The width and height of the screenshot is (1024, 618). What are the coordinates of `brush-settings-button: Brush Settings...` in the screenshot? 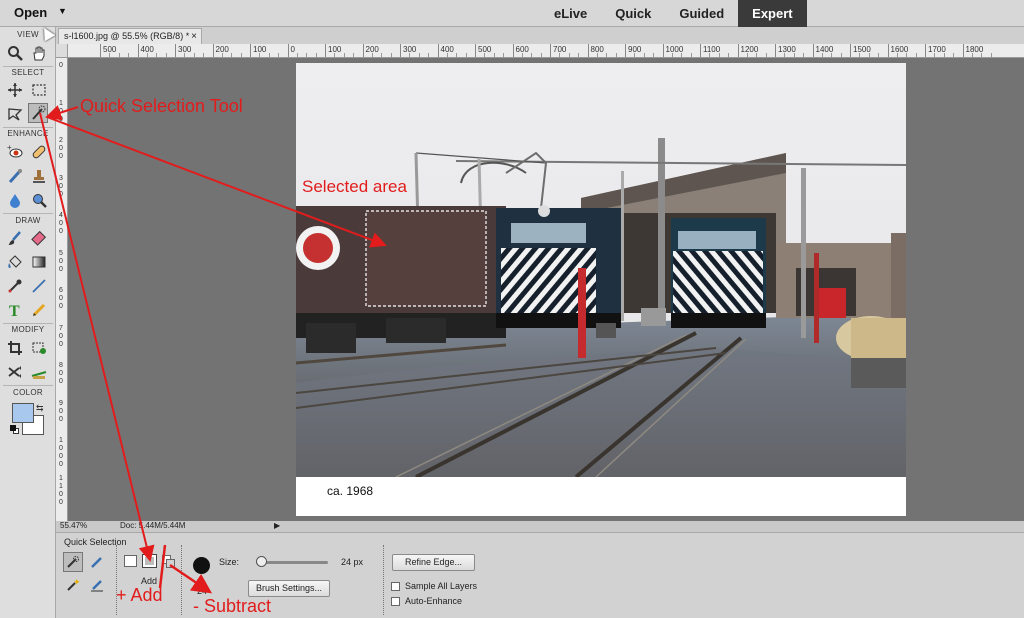 It's located at (289, 588).